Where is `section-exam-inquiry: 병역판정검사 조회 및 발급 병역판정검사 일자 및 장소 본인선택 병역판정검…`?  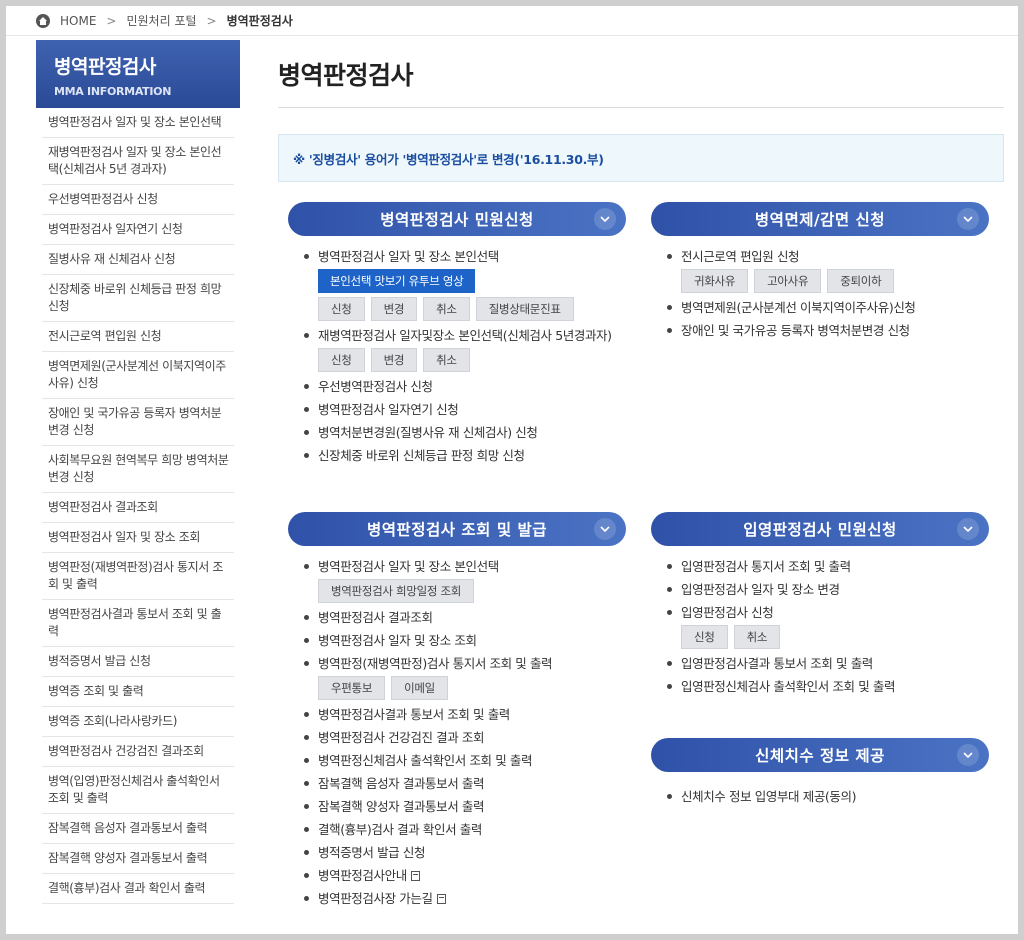 section-exam-inquiry: 병역판정검사 조회 및 발급 병역판정검사 일자 및 장소 본인선택 병역판정검… is located at coordinates (457, 712).